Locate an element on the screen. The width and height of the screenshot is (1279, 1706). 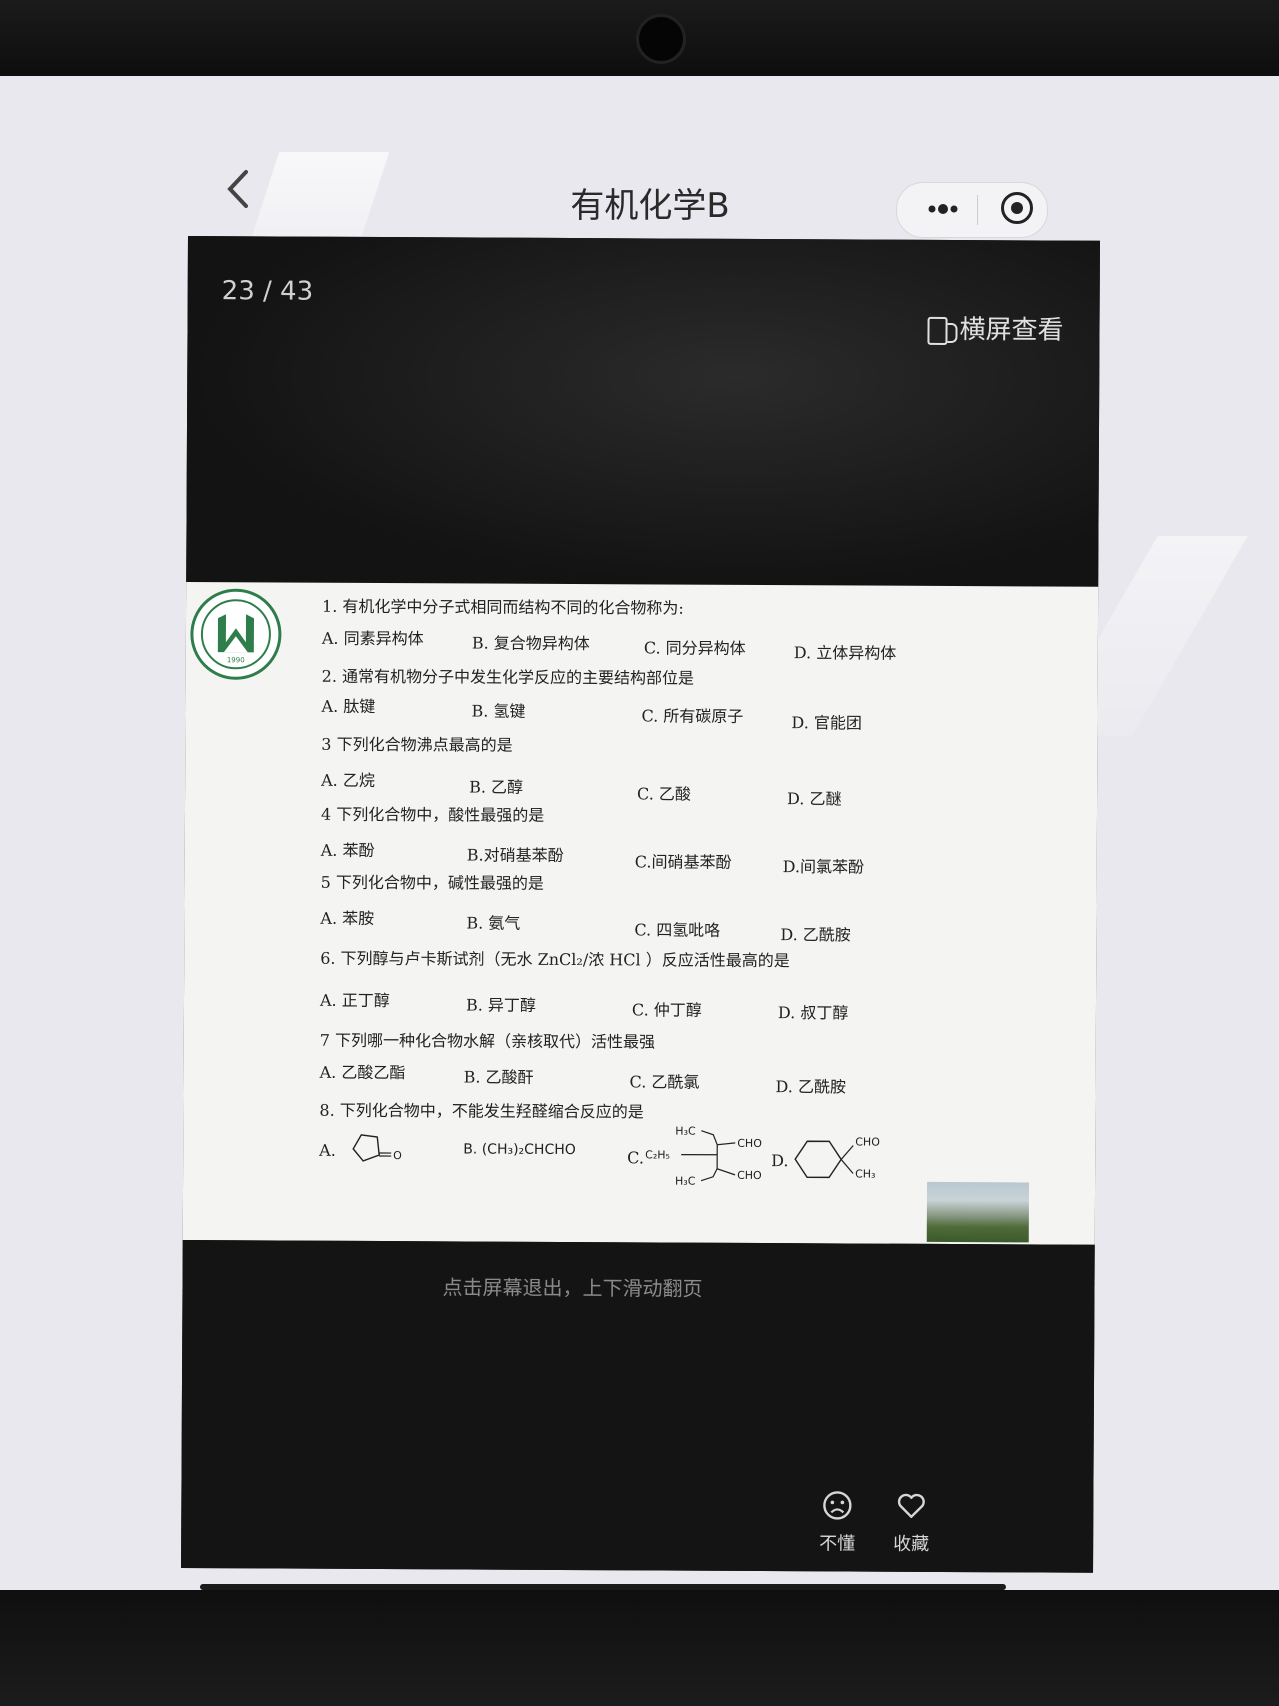
question-2-text: 2. 通常有机物分子中发生化学反应的主要结构部位是 is located at coordinates (508, 677).